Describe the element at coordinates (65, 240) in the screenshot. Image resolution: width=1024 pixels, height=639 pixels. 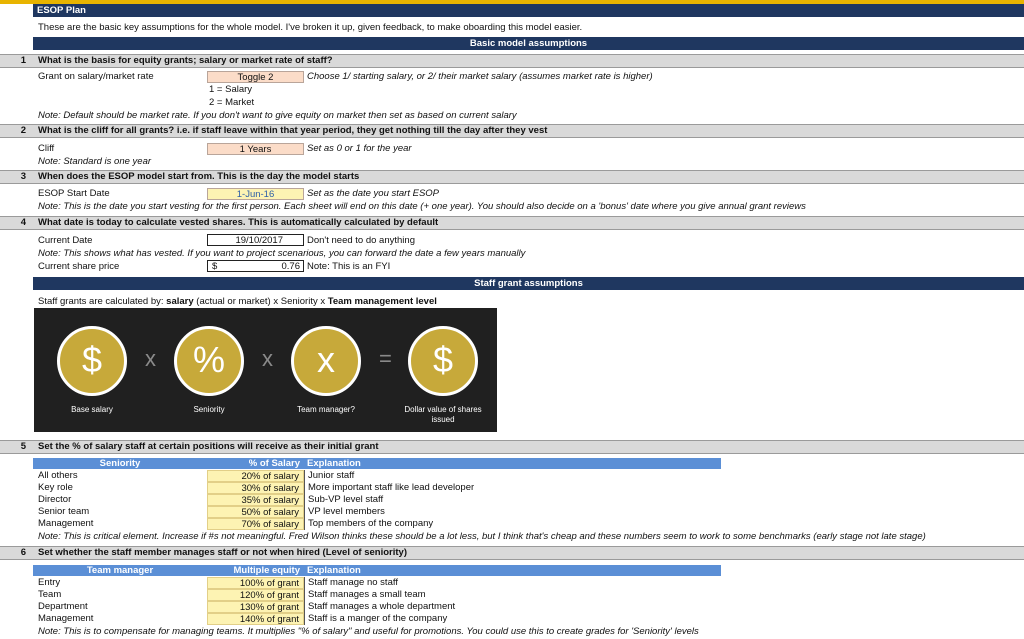
I see `current-date-label: Current Date` at that location.